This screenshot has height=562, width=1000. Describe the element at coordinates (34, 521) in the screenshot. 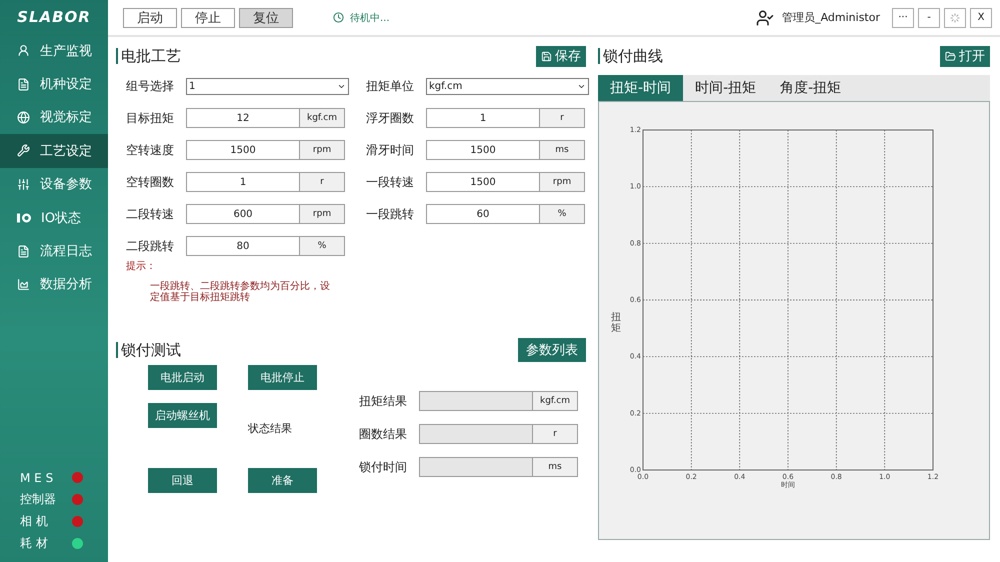

I see `status-label: 相 机` at that location.